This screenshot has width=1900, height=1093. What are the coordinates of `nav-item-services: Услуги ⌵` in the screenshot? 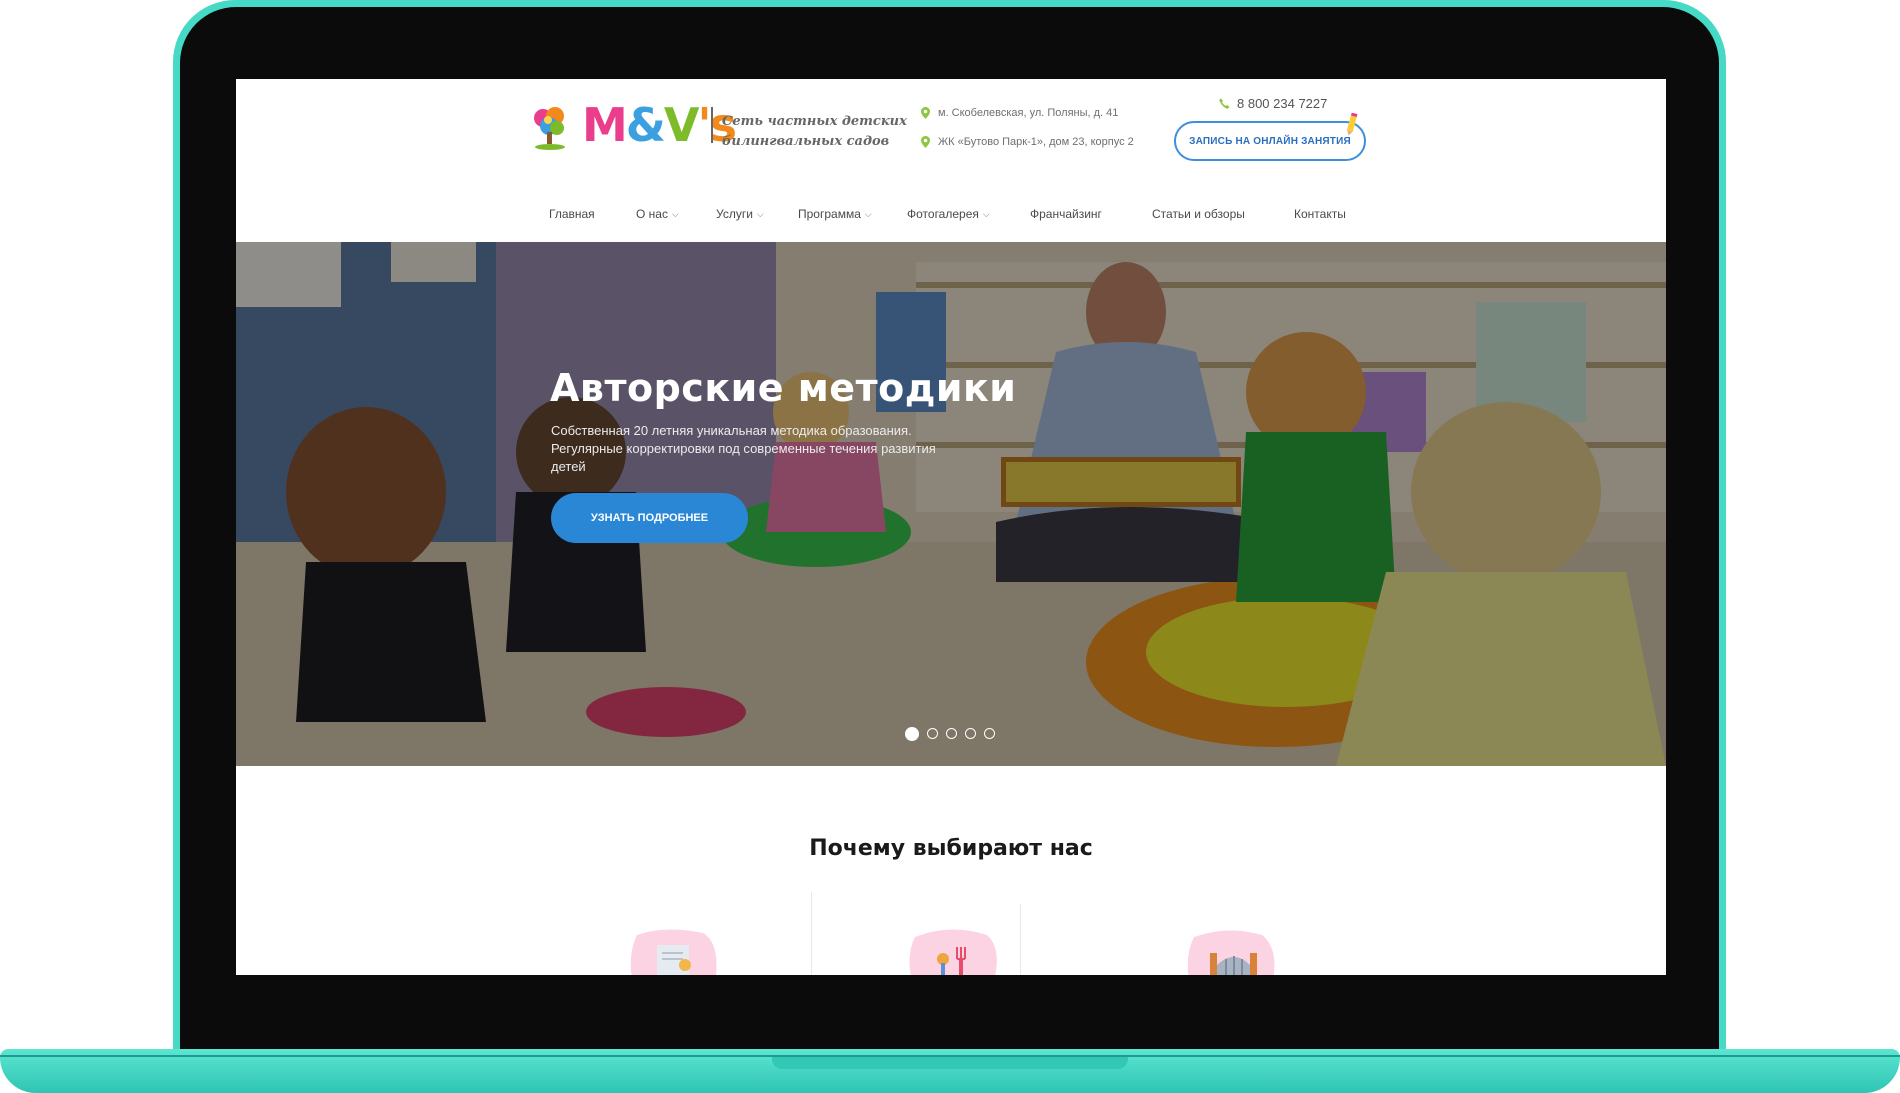 It's located at (740, 214).